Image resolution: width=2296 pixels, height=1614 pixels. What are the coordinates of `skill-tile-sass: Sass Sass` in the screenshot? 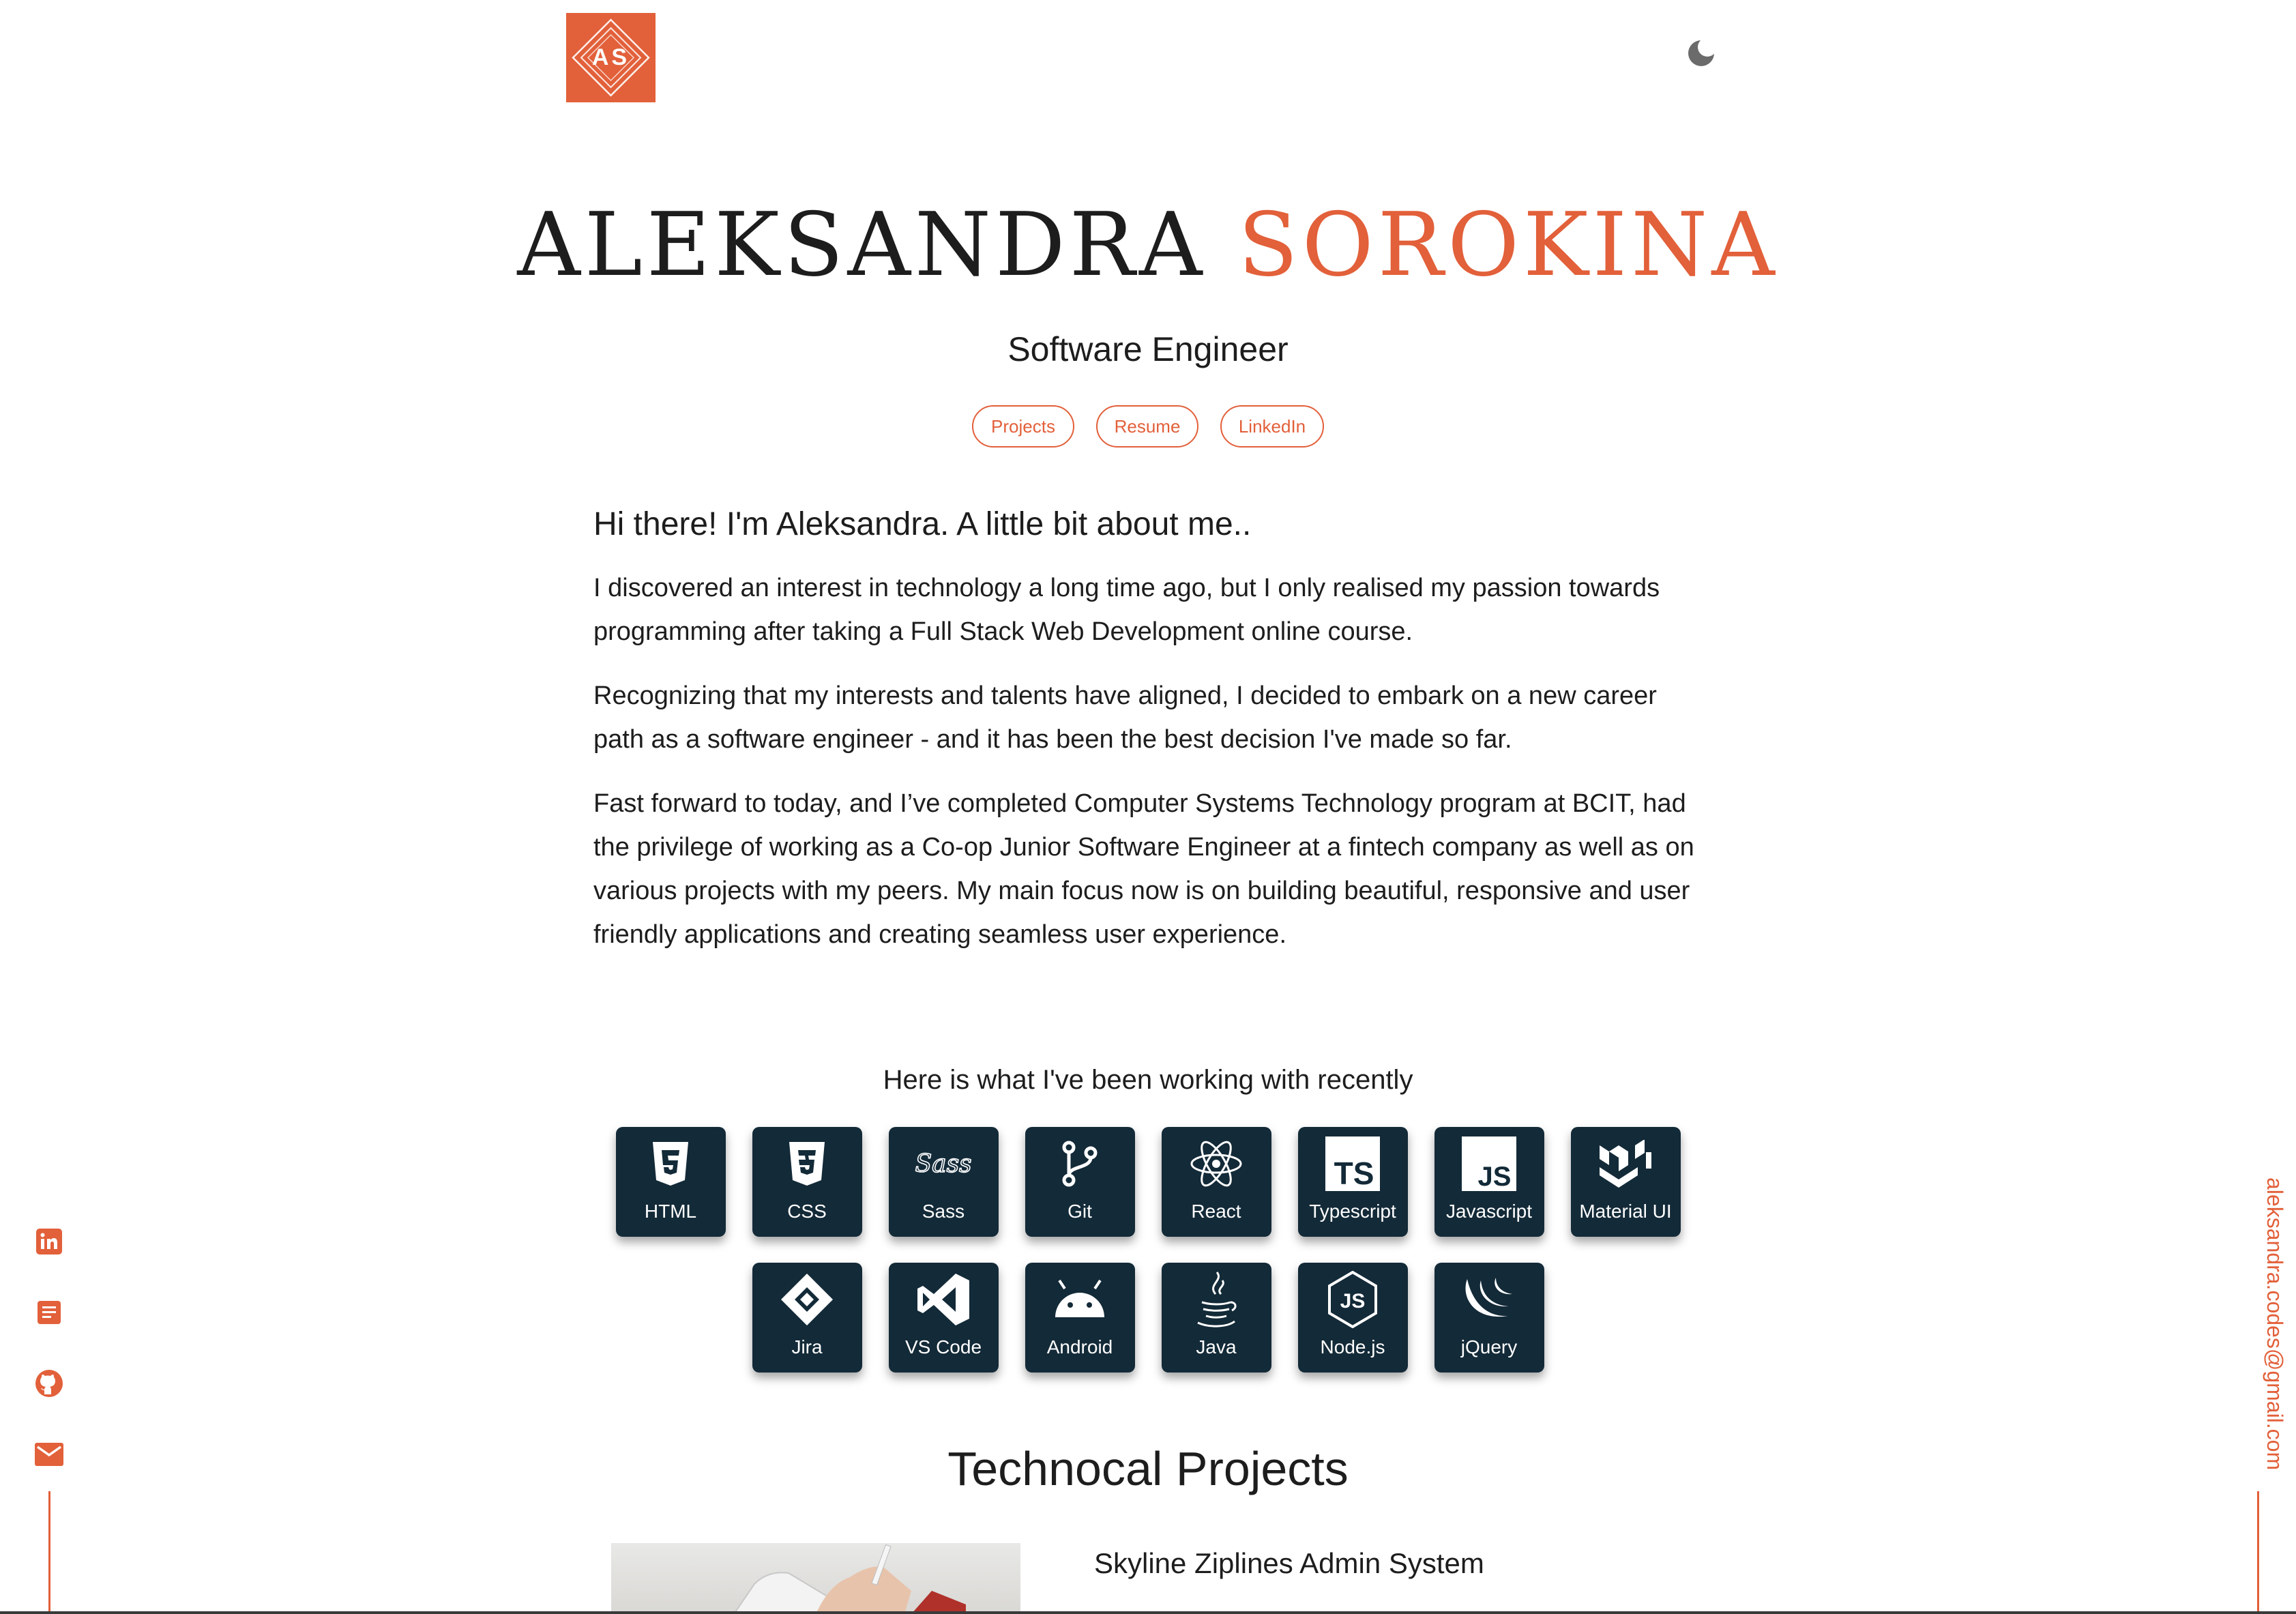 It's located at (943, 1182).